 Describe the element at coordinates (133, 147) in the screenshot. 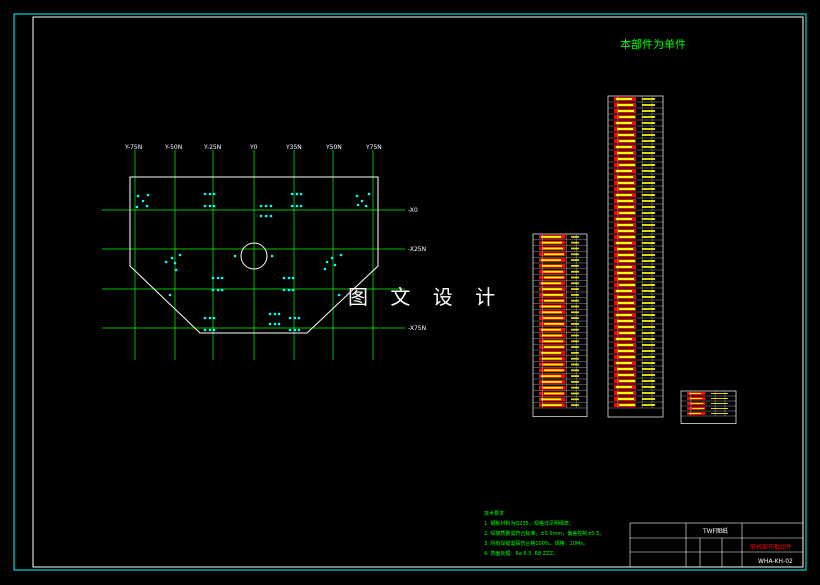

I see `column-label: Y-75N` at that location.